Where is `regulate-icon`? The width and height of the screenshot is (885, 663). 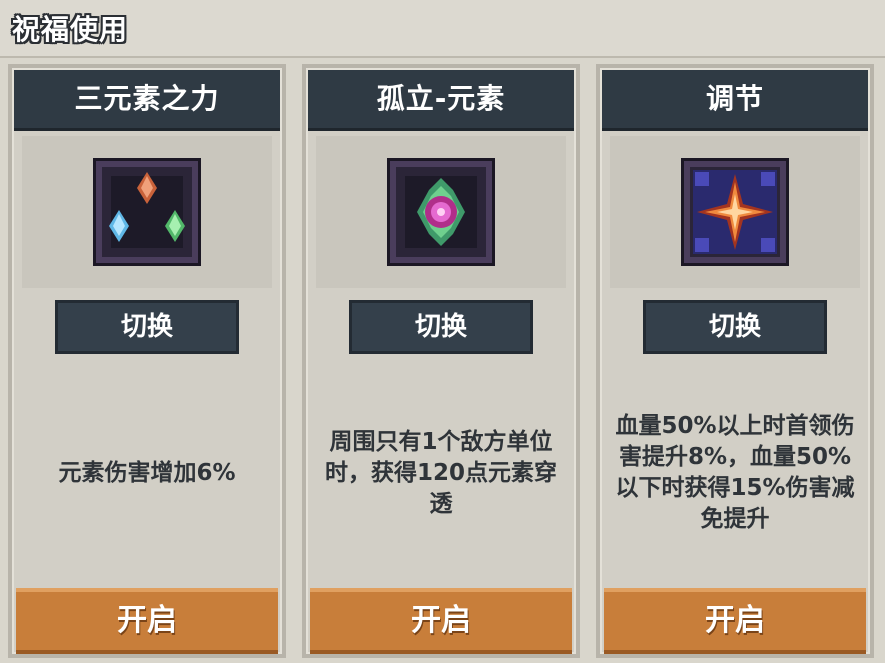
regulate-icon is located at coordinates (735, 212).